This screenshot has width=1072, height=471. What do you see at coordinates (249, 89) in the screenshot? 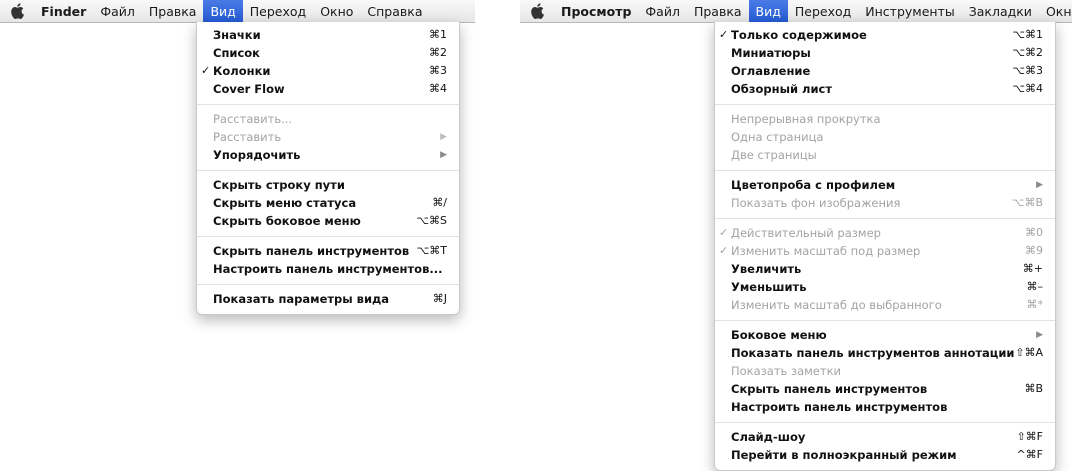
I see `menu-item-label: Cover Flow` at bounding box center [249, 89].